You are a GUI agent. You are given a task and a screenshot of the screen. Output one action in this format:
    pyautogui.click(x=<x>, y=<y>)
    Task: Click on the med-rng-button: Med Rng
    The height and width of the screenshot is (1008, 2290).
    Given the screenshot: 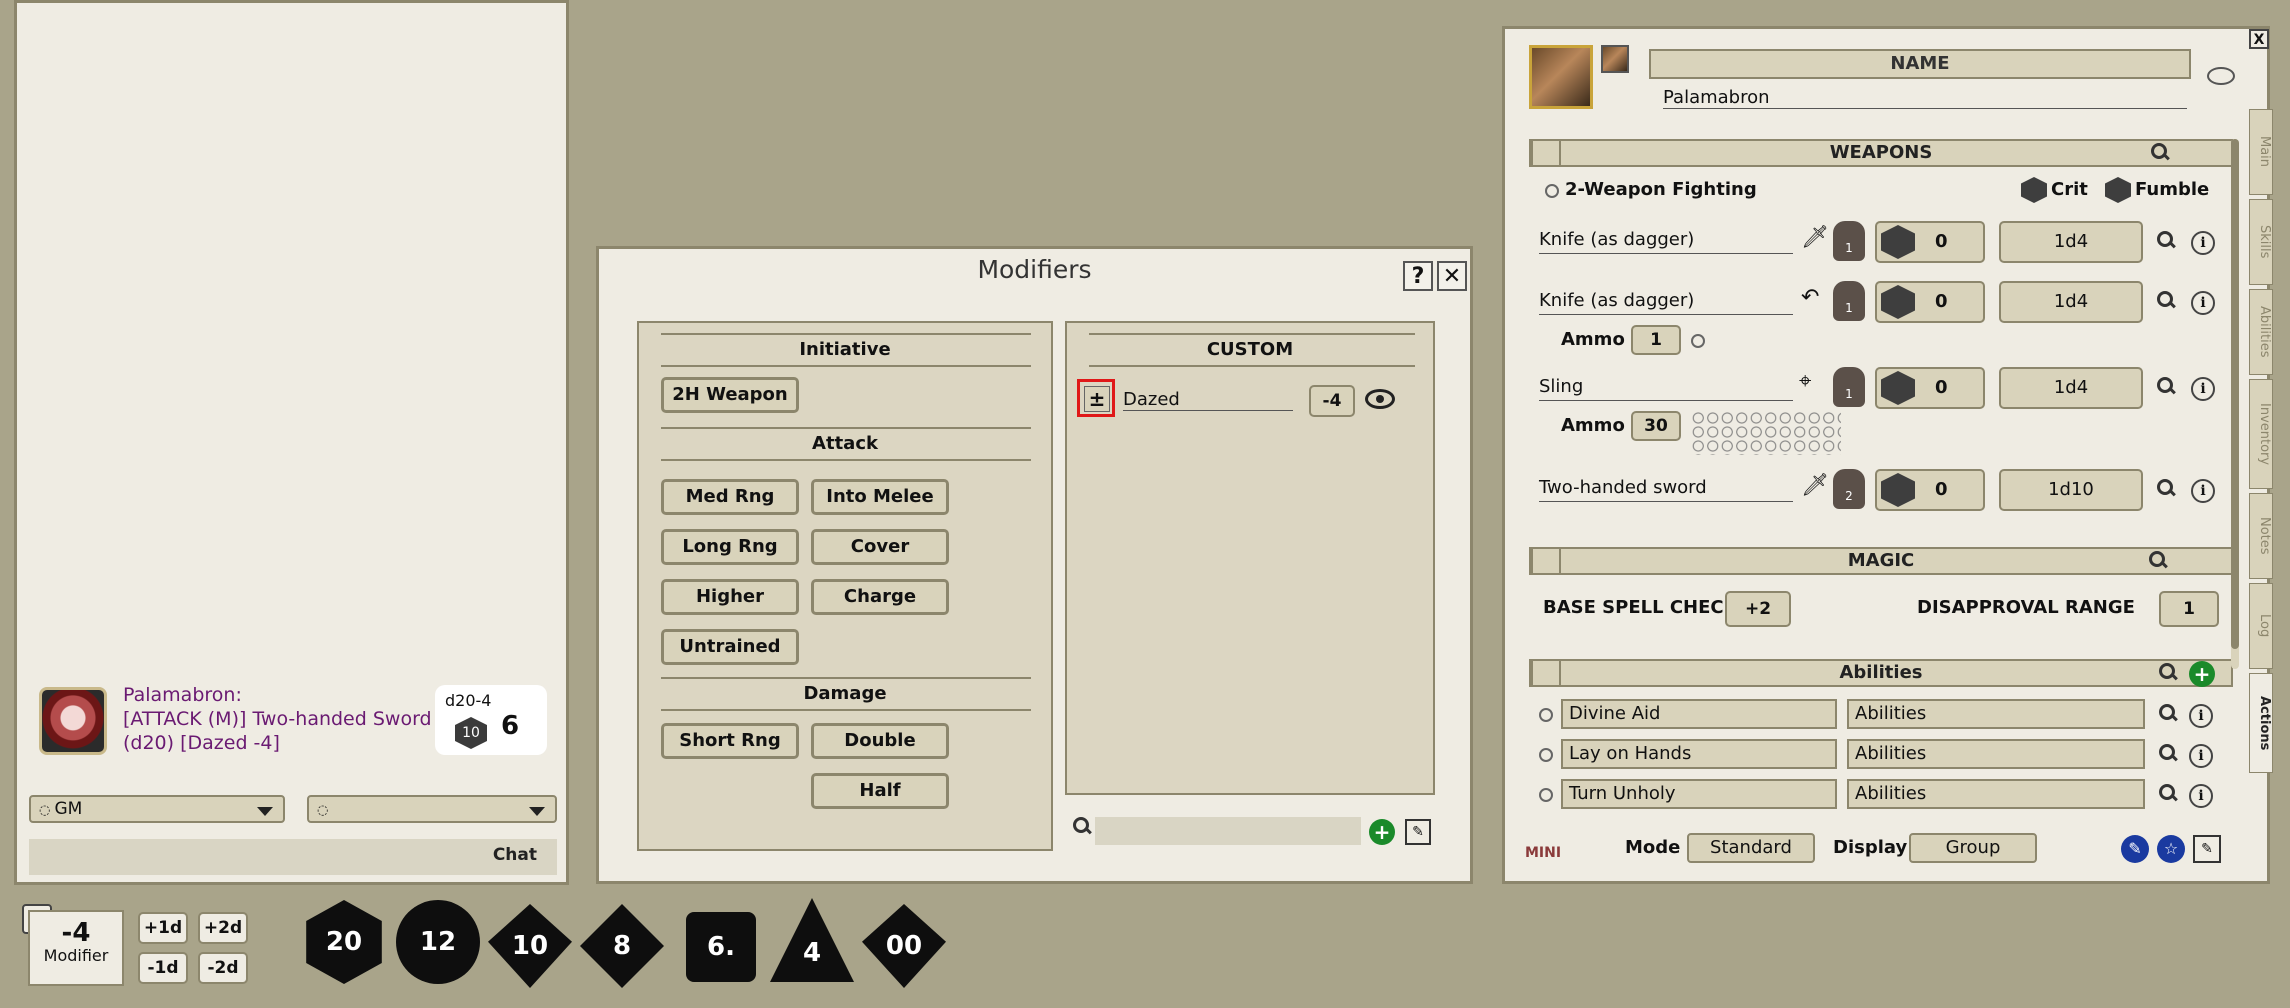 What is the action you would take?
    pyautogui.click(x=730, y=497)
    